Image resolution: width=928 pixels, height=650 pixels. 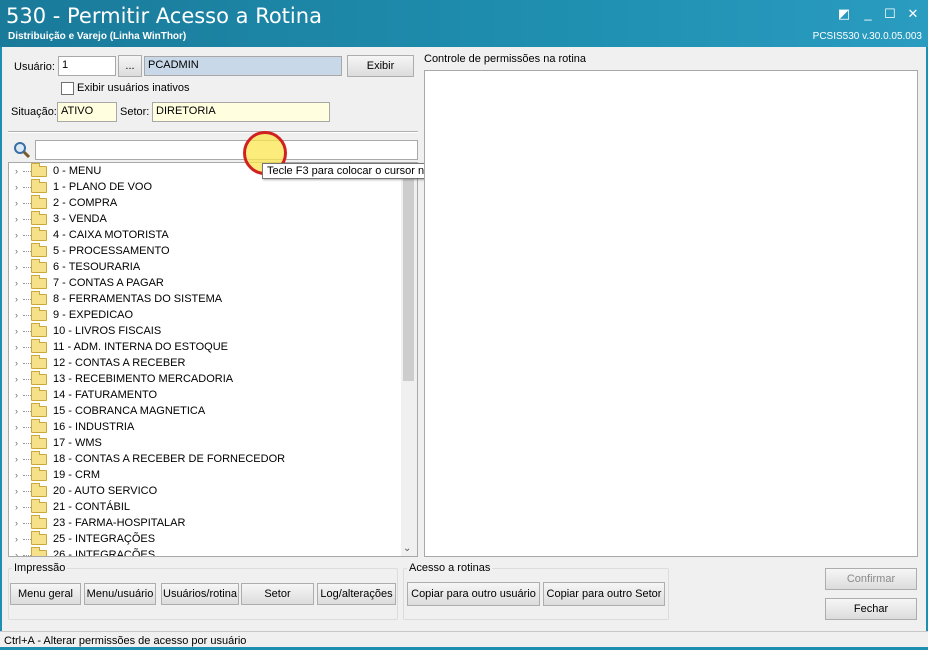 I want to click on fechar-button: Fechar, so click(x=871, y=609).